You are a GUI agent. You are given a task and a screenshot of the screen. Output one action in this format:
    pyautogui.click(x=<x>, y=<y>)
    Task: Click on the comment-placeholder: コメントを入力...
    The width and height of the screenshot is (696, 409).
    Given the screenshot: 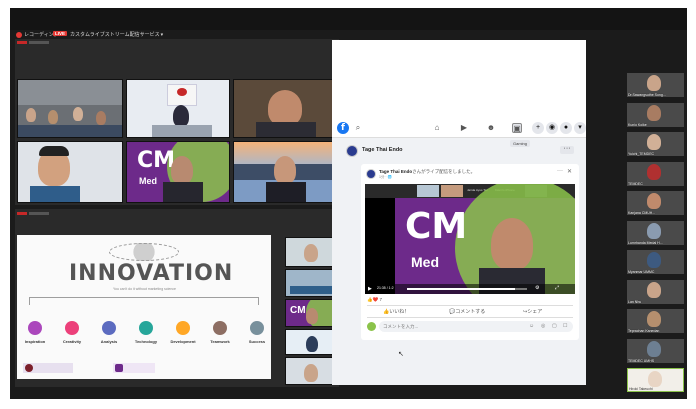 What is the action you would take?
    pyautogui.click(x=401, y=326)
    